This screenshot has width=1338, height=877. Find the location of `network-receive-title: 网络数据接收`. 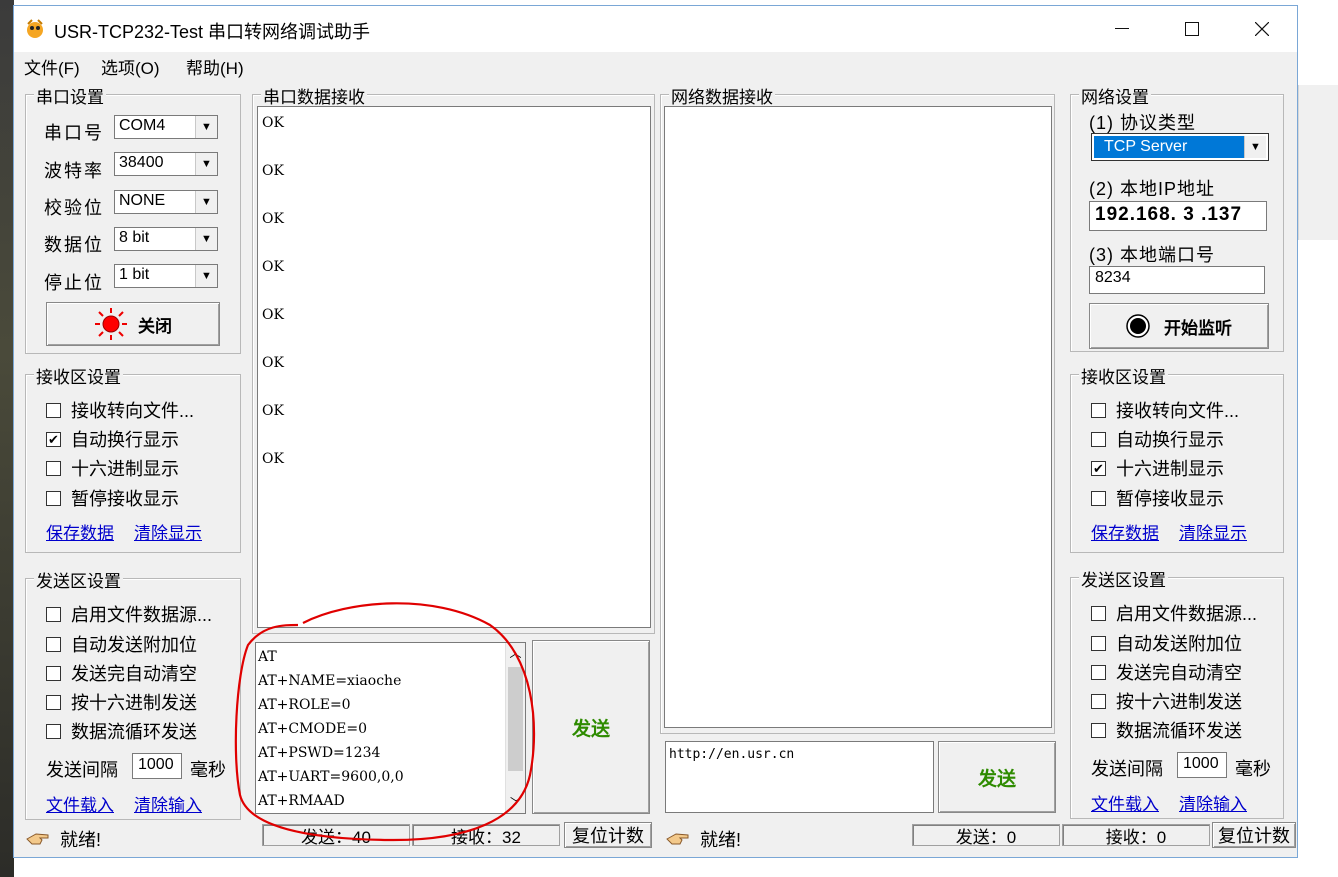

network-receive-title: 网络数据接收 is located at coordinates (722, 95).